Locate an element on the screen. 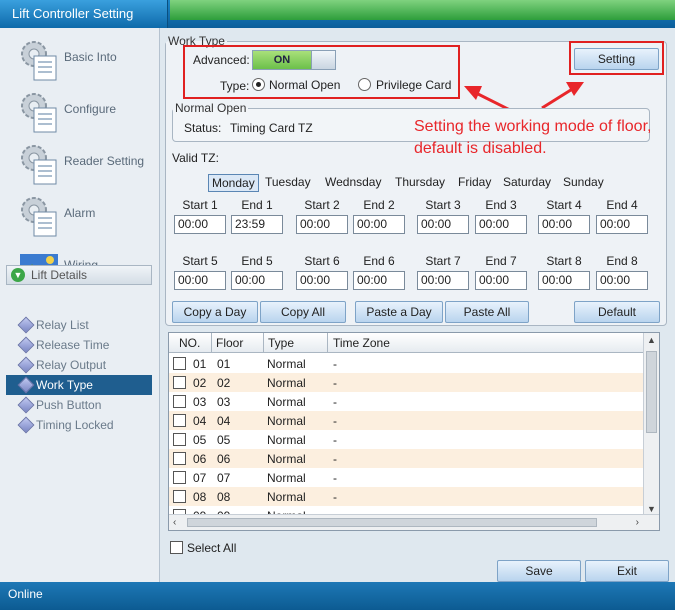  nav-item-reader-setting: Reader Setting is located at coordinates (80, 163).